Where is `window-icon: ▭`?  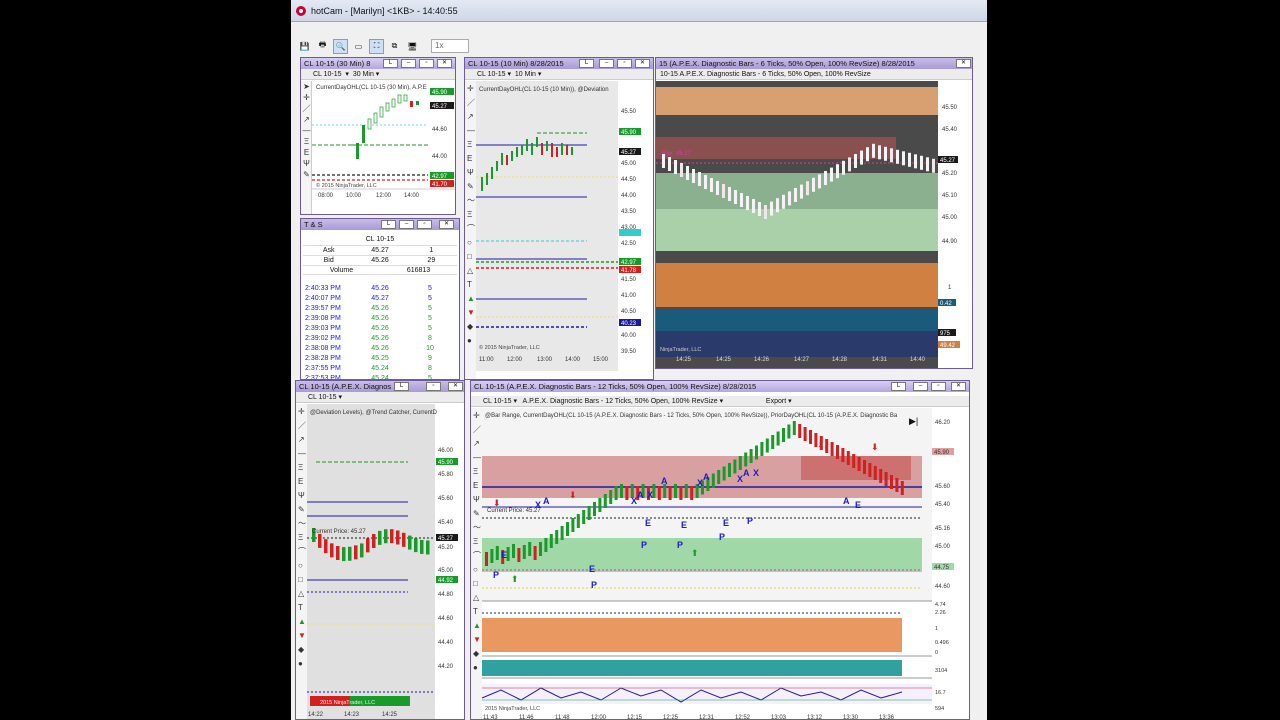 window-icon: ▭ is located at coordinates (358, 46).